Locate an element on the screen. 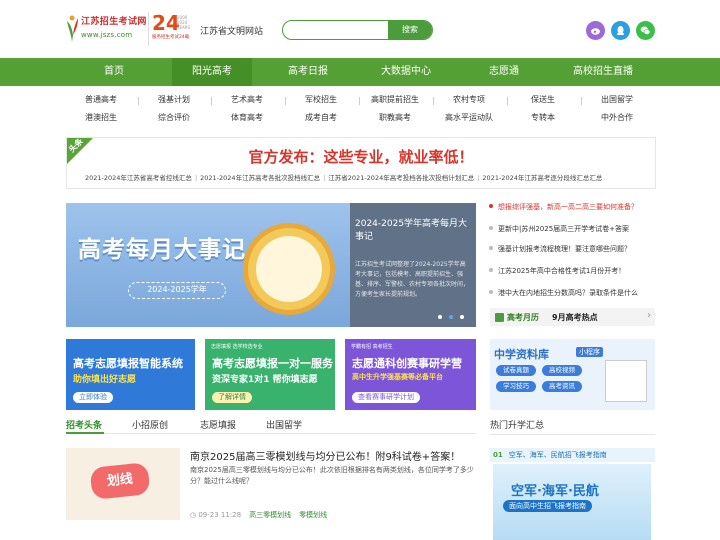  subnav-item: 普通高考 is located at coordinates (101, 99).